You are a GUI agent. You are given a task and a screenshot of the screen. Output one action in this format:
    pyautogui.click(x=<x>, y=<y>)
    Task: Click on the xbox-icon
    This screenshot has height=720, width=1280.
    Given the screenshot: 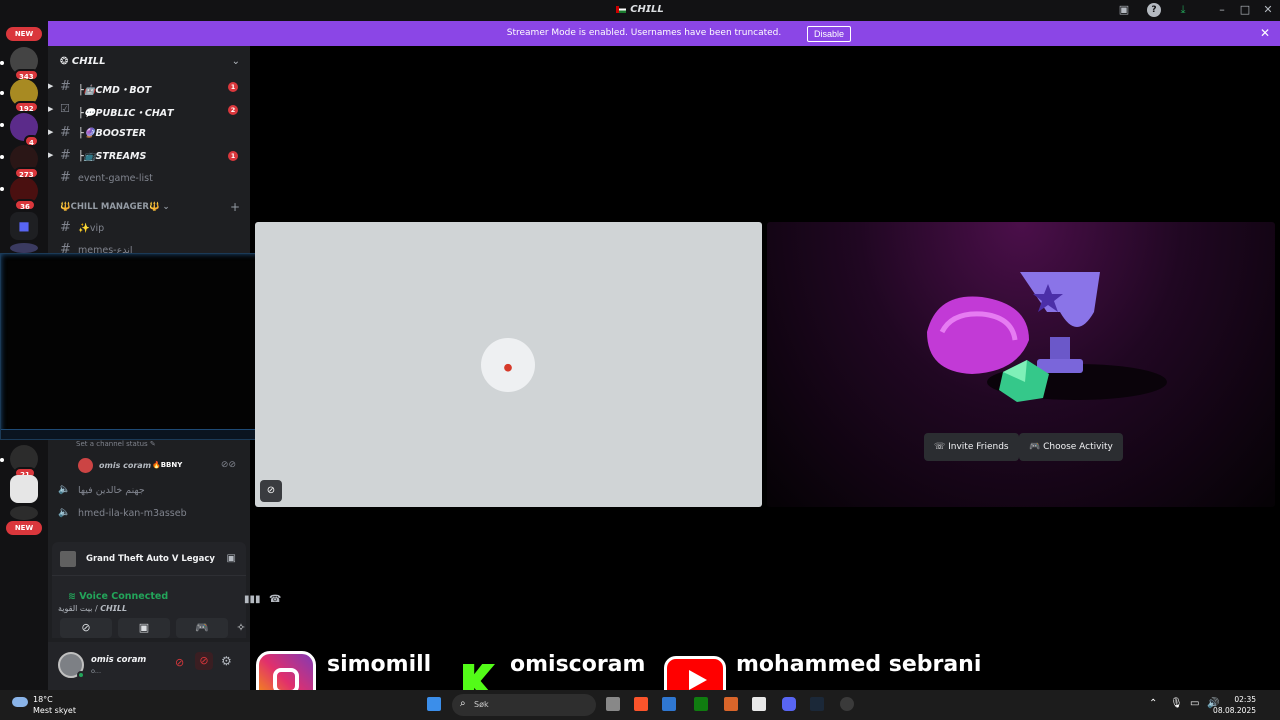 What is the action you would take?
    pyautogui.click(x=701, y=704)
    